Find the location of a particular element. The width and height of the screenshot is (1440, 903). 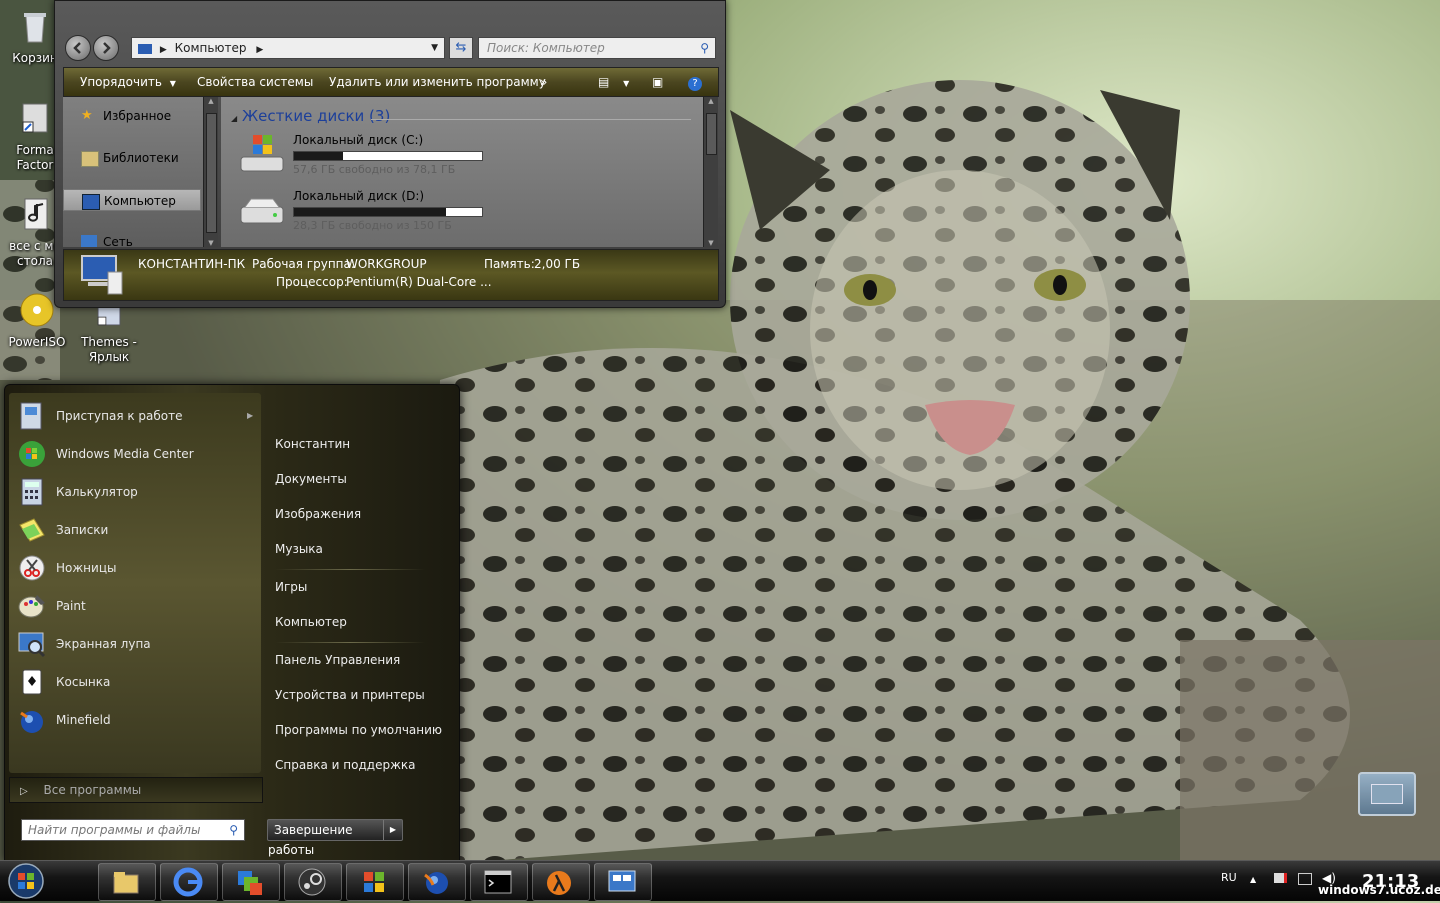

desktop-gadget is located at coordinates (1387, 794).